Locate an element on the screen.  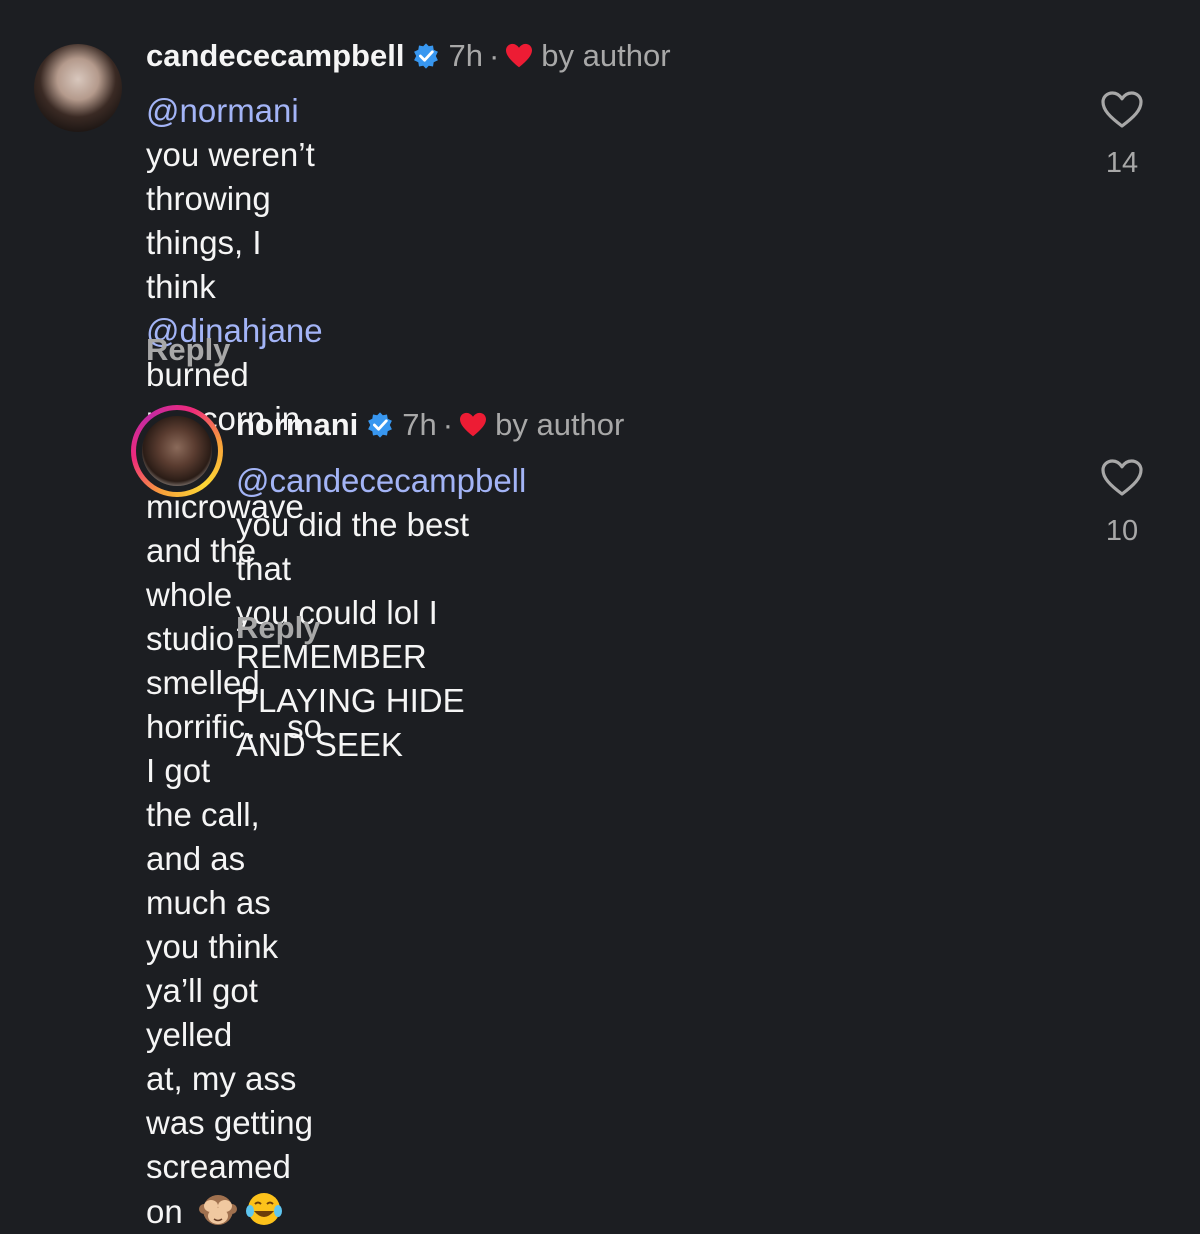
mention-link: @normani is located at coordinates (222, 110).